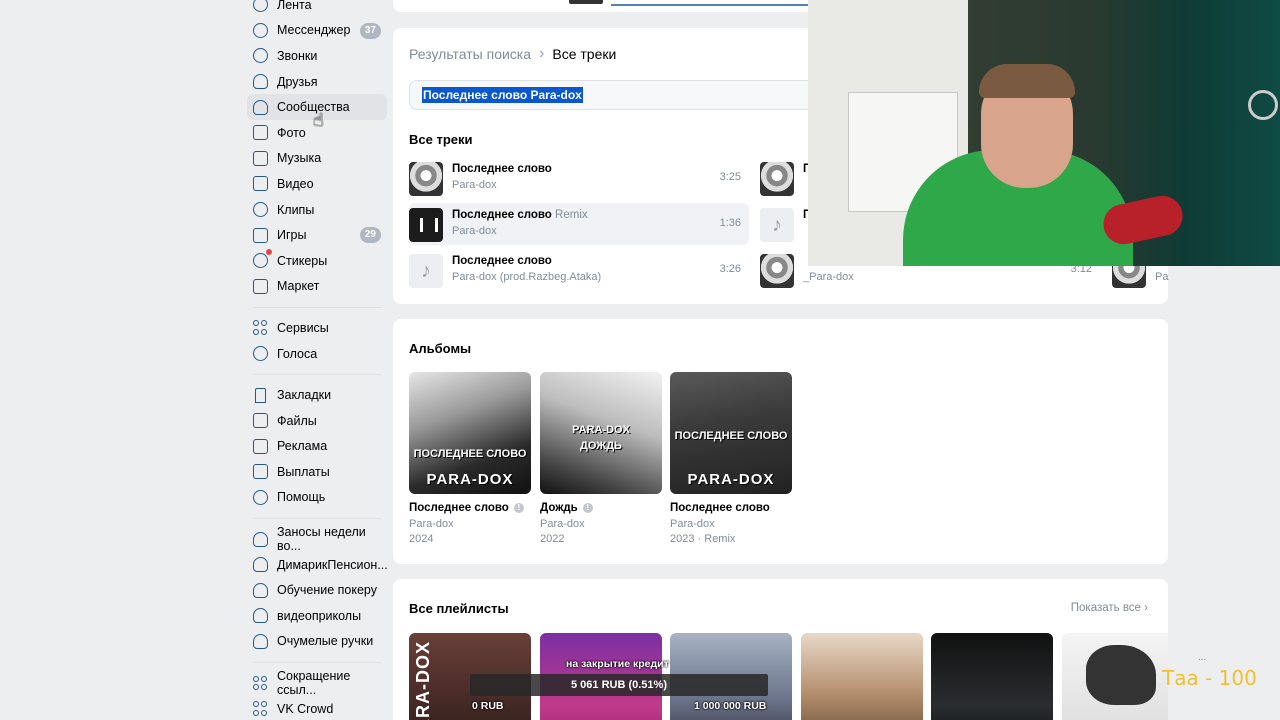 The image size is (1280, 720). I want to click on sidebar-item-games: Игры 29, so click(317, 235).